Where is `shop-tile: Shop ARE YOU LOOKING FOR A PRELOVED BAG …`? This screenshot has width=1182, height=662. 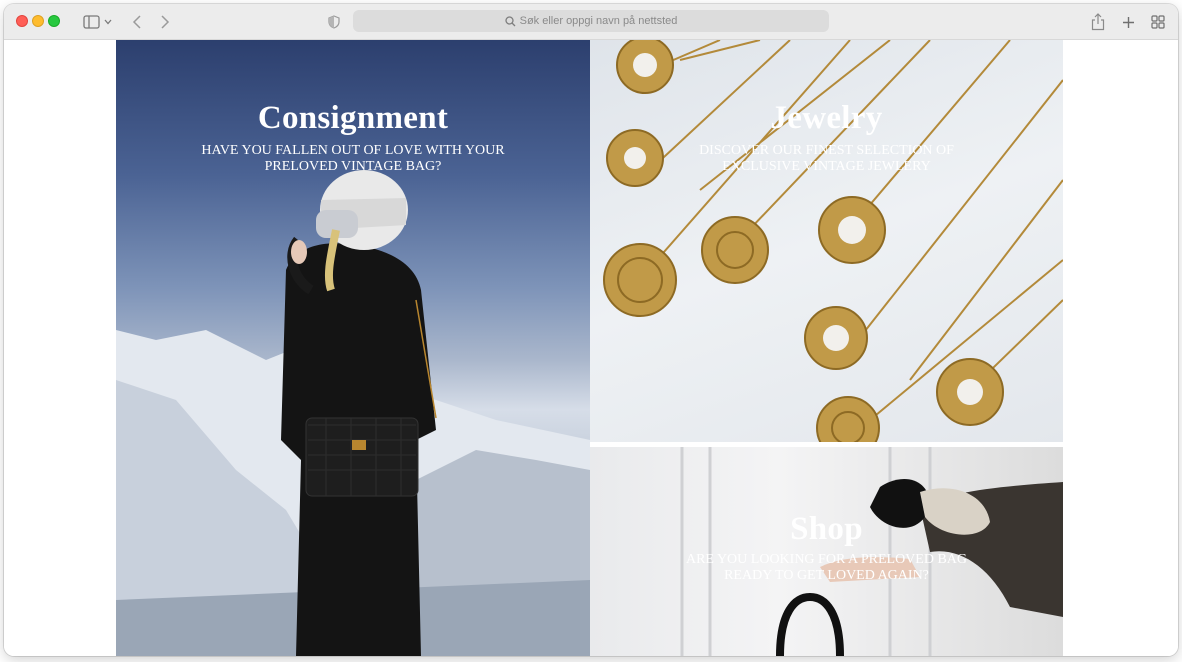 shop-tile: Shop ARE YOU LOOKING FOR A PRELOVED BAG … is located at coordinates (826, 551).